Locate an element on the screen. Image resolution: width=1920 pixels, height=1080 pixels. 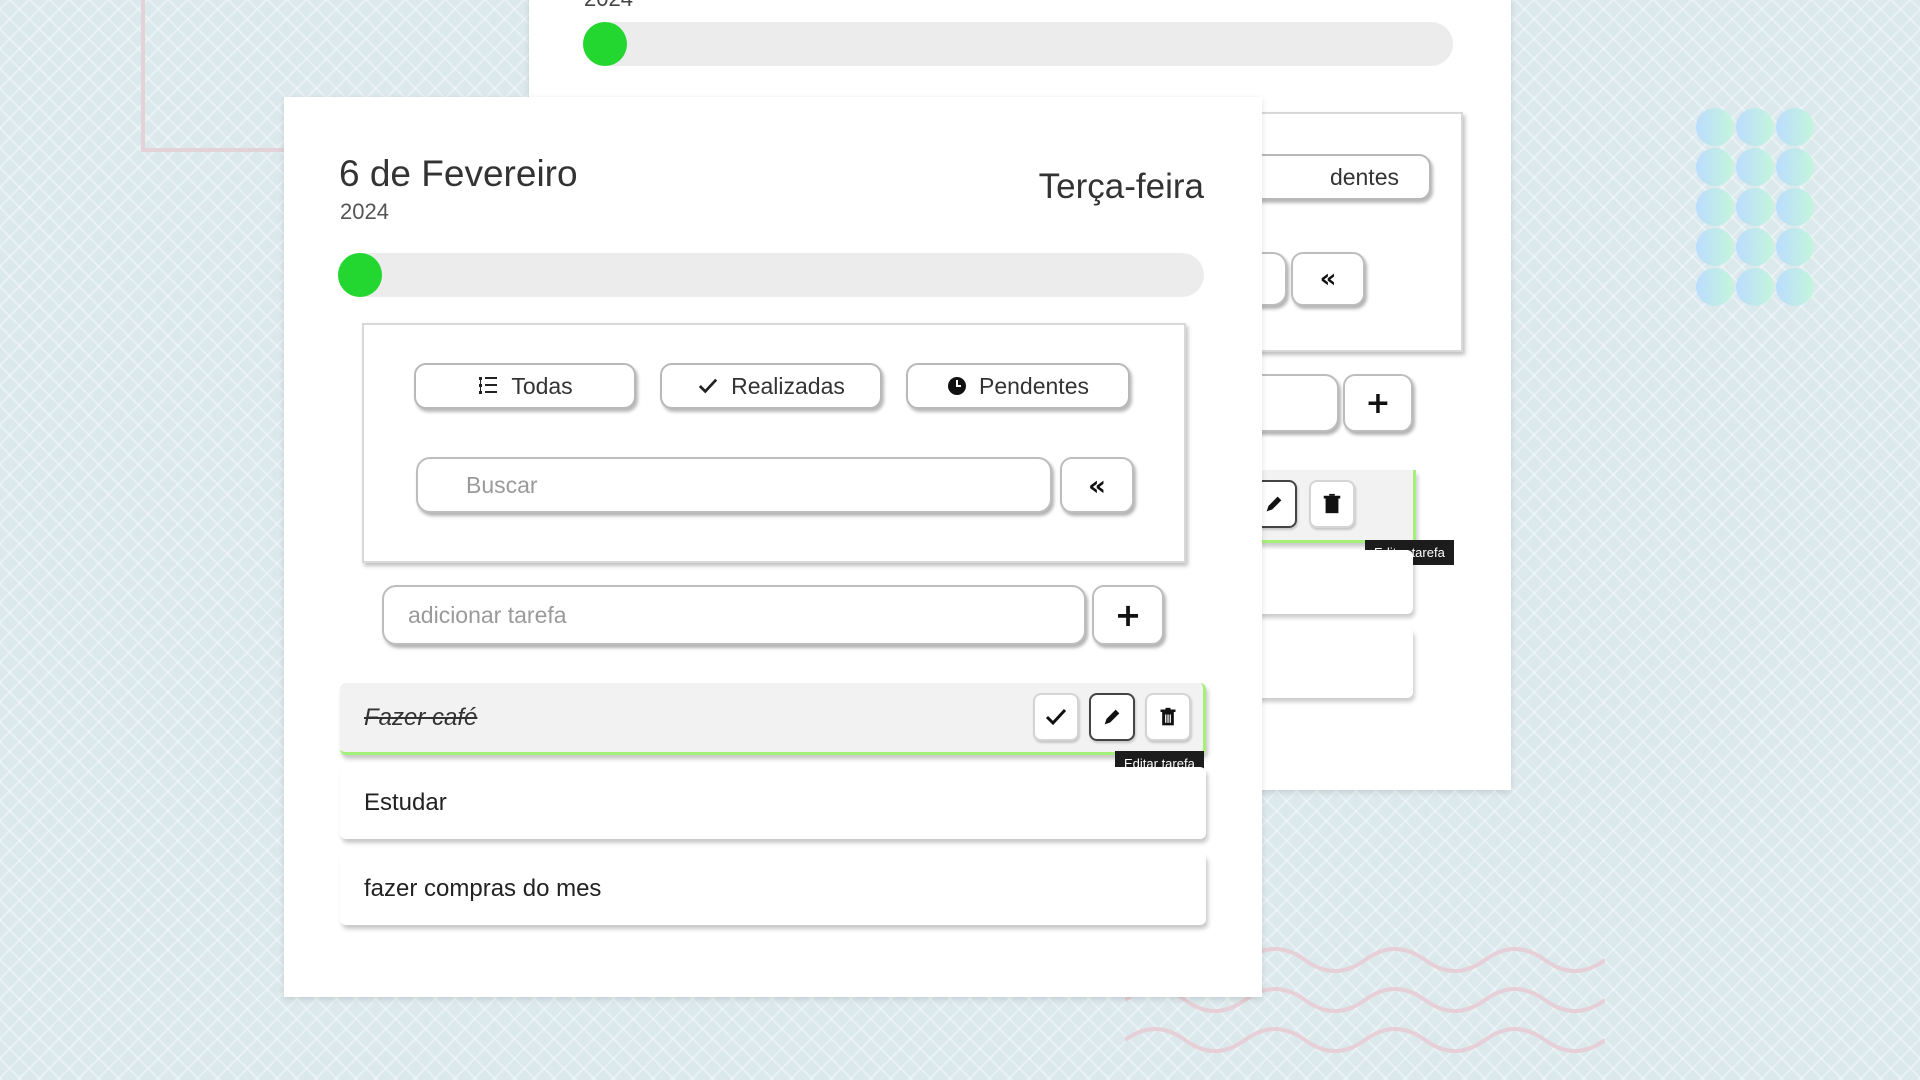
background-add-task-button: + is located at coordinates (1378, 403).